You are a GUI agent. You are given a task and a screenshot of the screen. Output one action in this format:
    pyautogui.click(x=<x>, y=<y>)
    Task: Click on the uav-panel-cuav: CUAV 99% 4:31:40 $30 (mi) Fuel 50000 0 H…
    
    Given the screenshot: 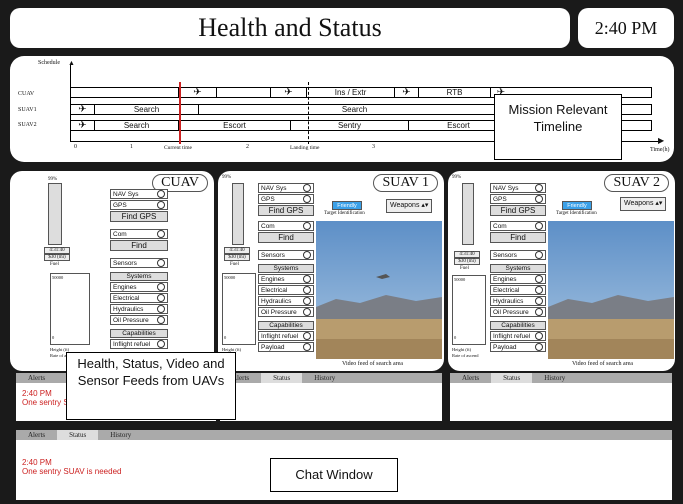 What is the action you would take?
    pyautogui.click(x=112, y=271)
    